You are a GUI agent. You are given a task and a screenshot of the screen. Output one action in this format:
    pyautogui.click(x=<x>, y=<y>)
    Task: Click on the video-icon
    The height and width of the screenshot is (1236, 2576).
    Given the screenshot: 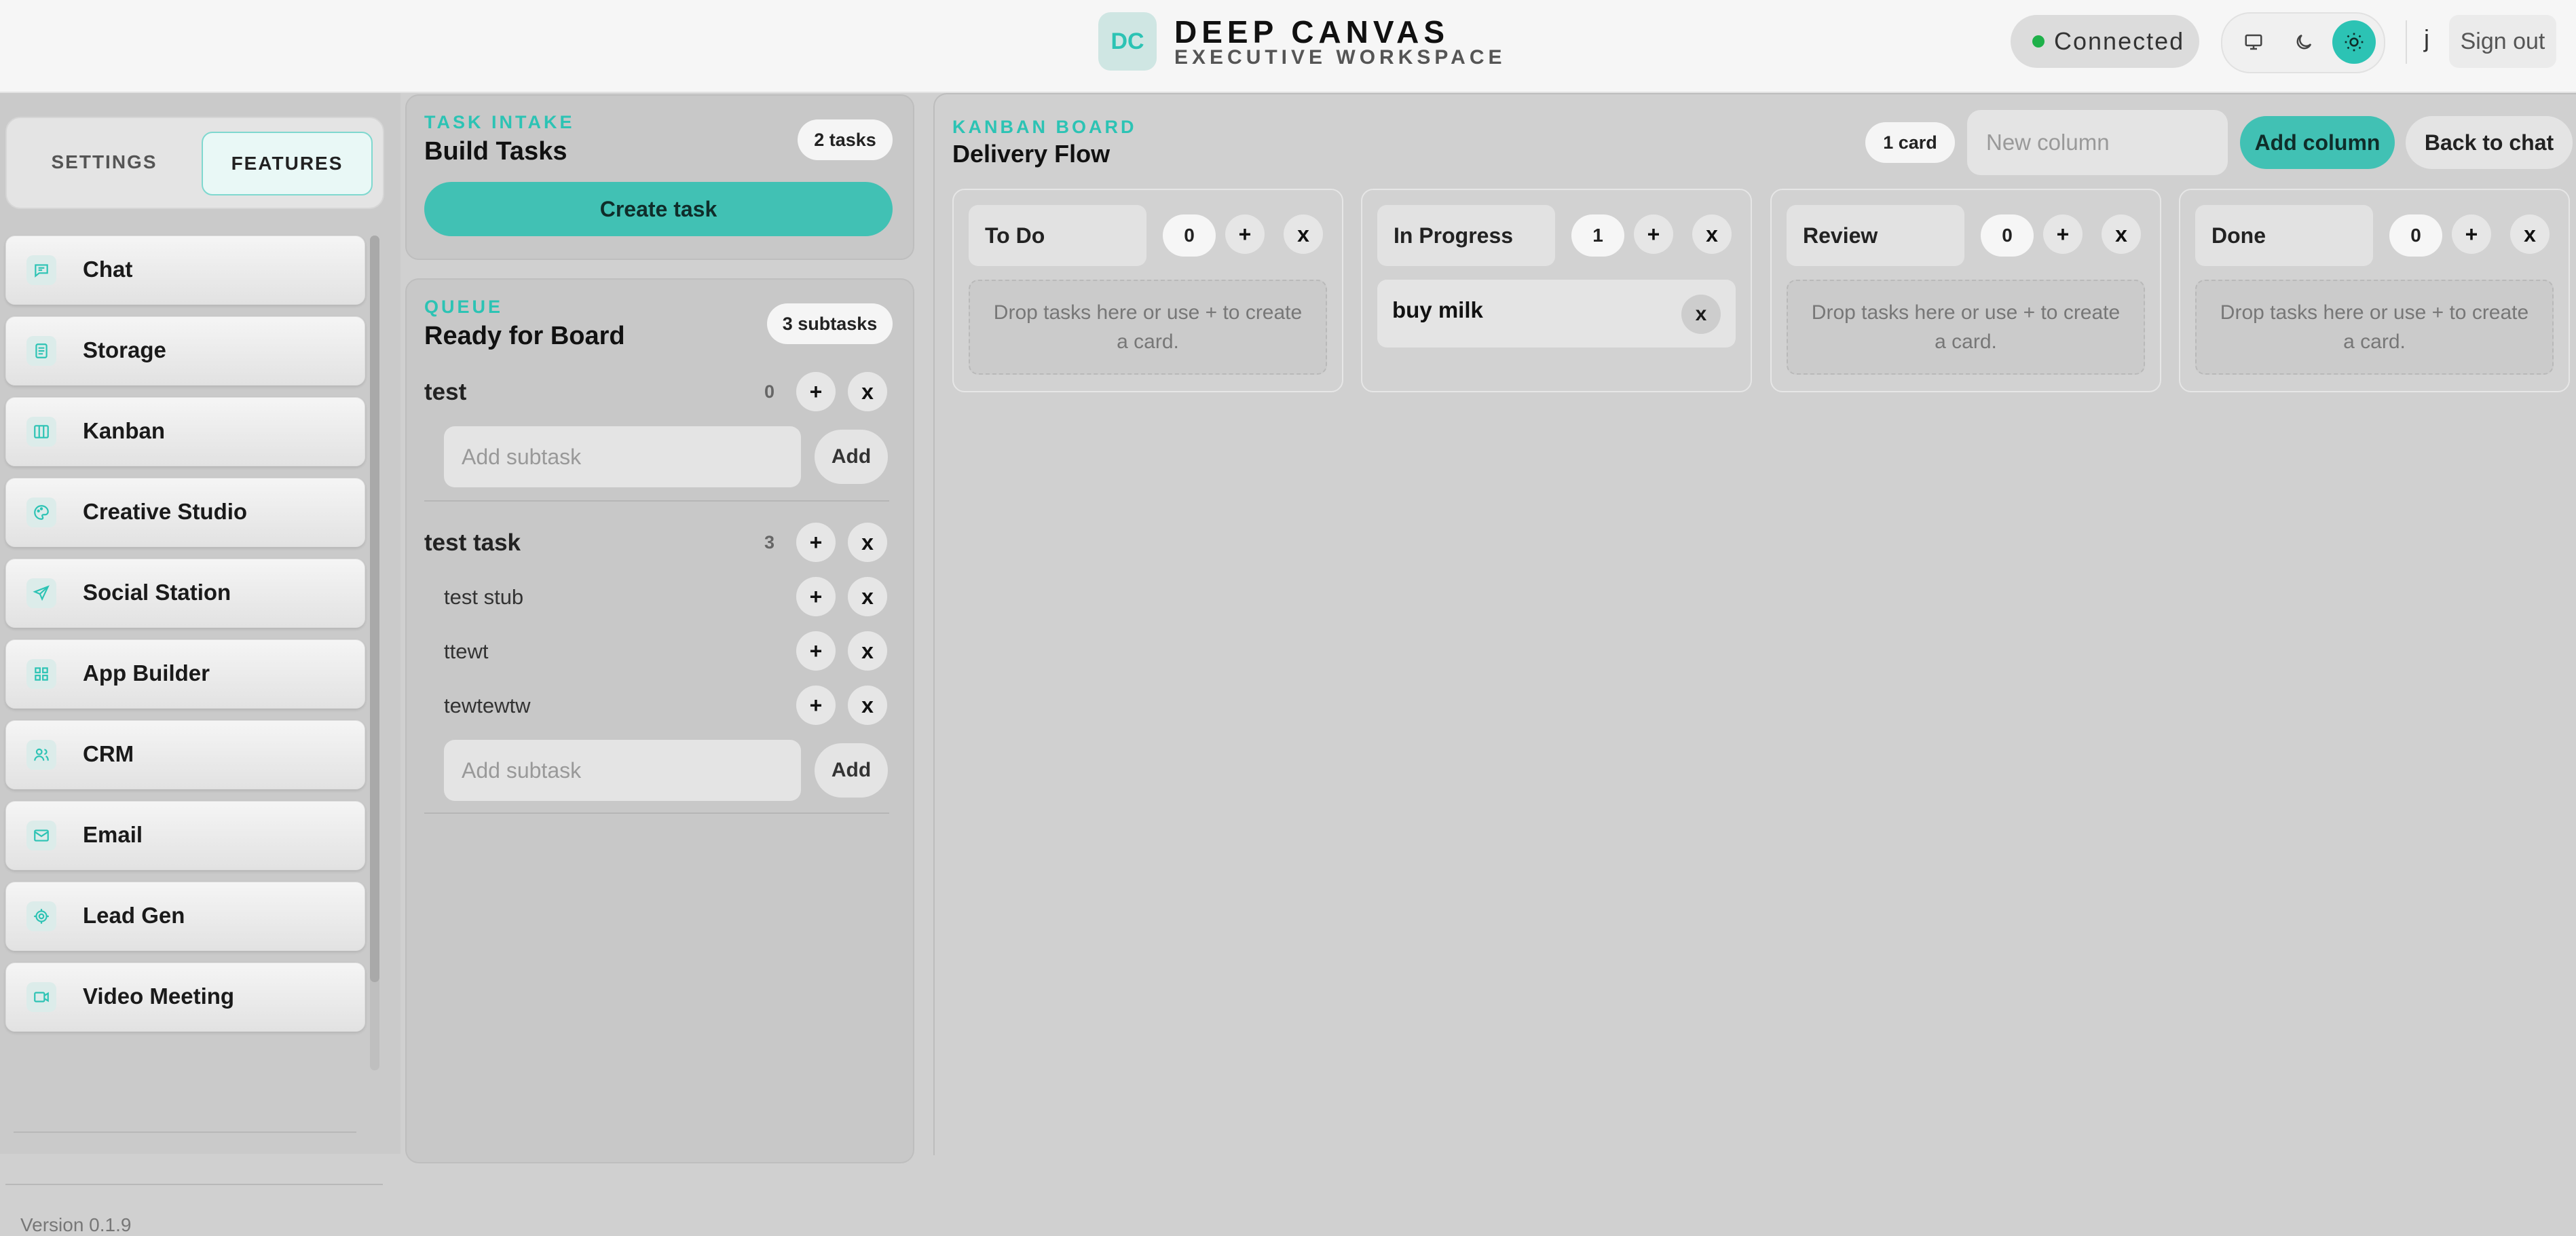 What is the action you would take?
    pyautogui.click(x=41, y=997)
    